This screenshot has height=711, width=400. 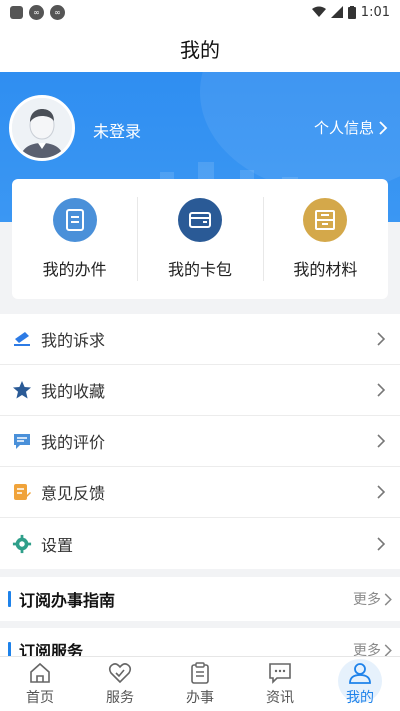 I want to click on wifi-icon, so click(x=318, y=11).